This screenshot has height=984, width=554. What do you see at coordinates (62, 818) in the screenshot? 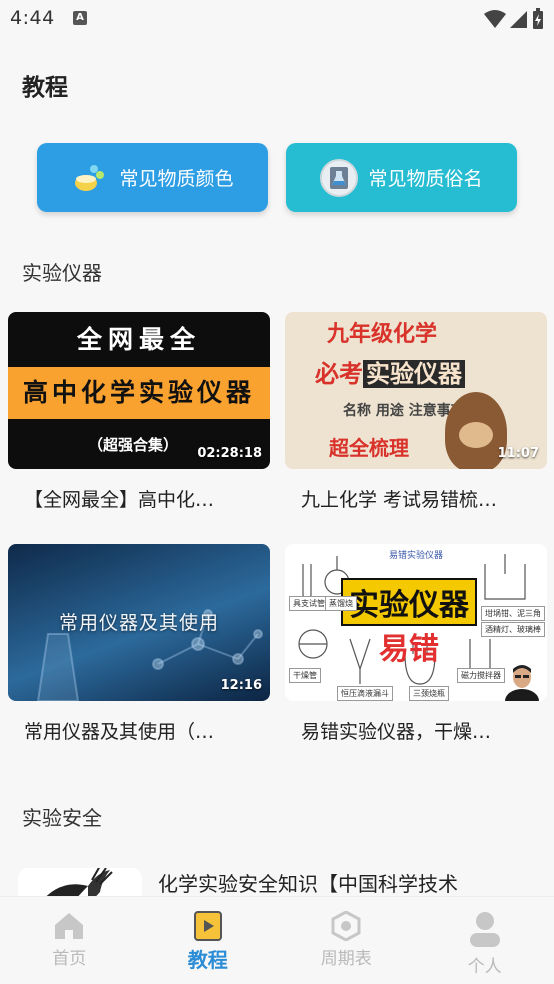
I see `section-title-safety: 实验安全` at bounding box center [62, 818].